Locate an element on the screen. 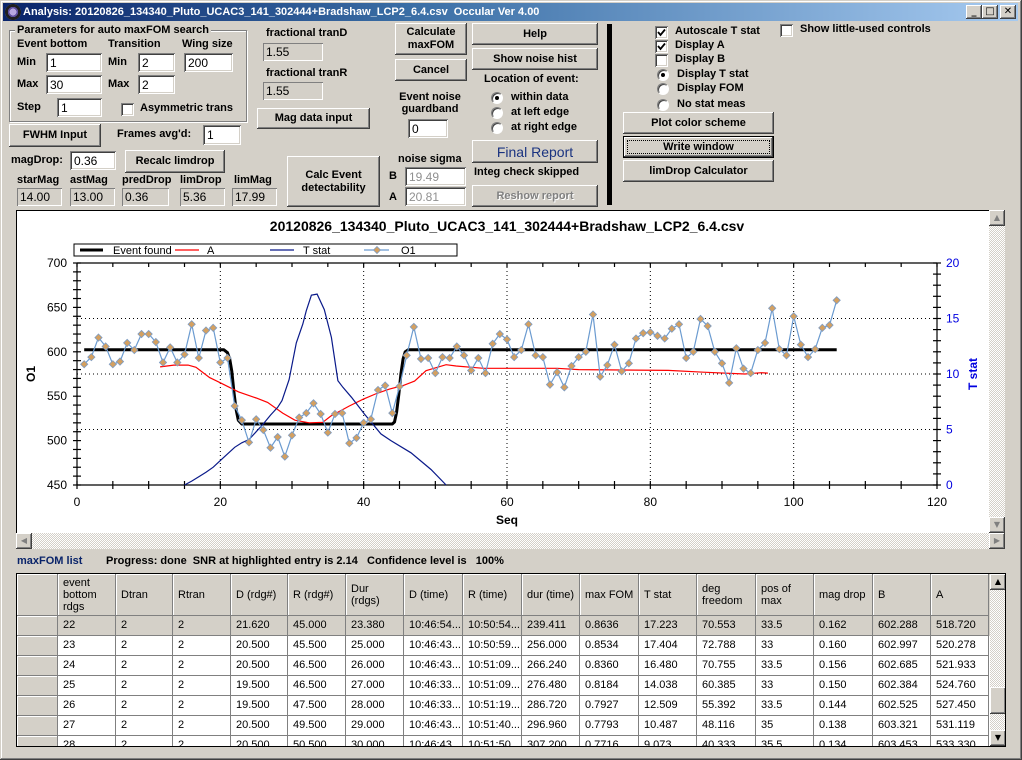  column-header: max FOM is located at coordinates (609, 595).